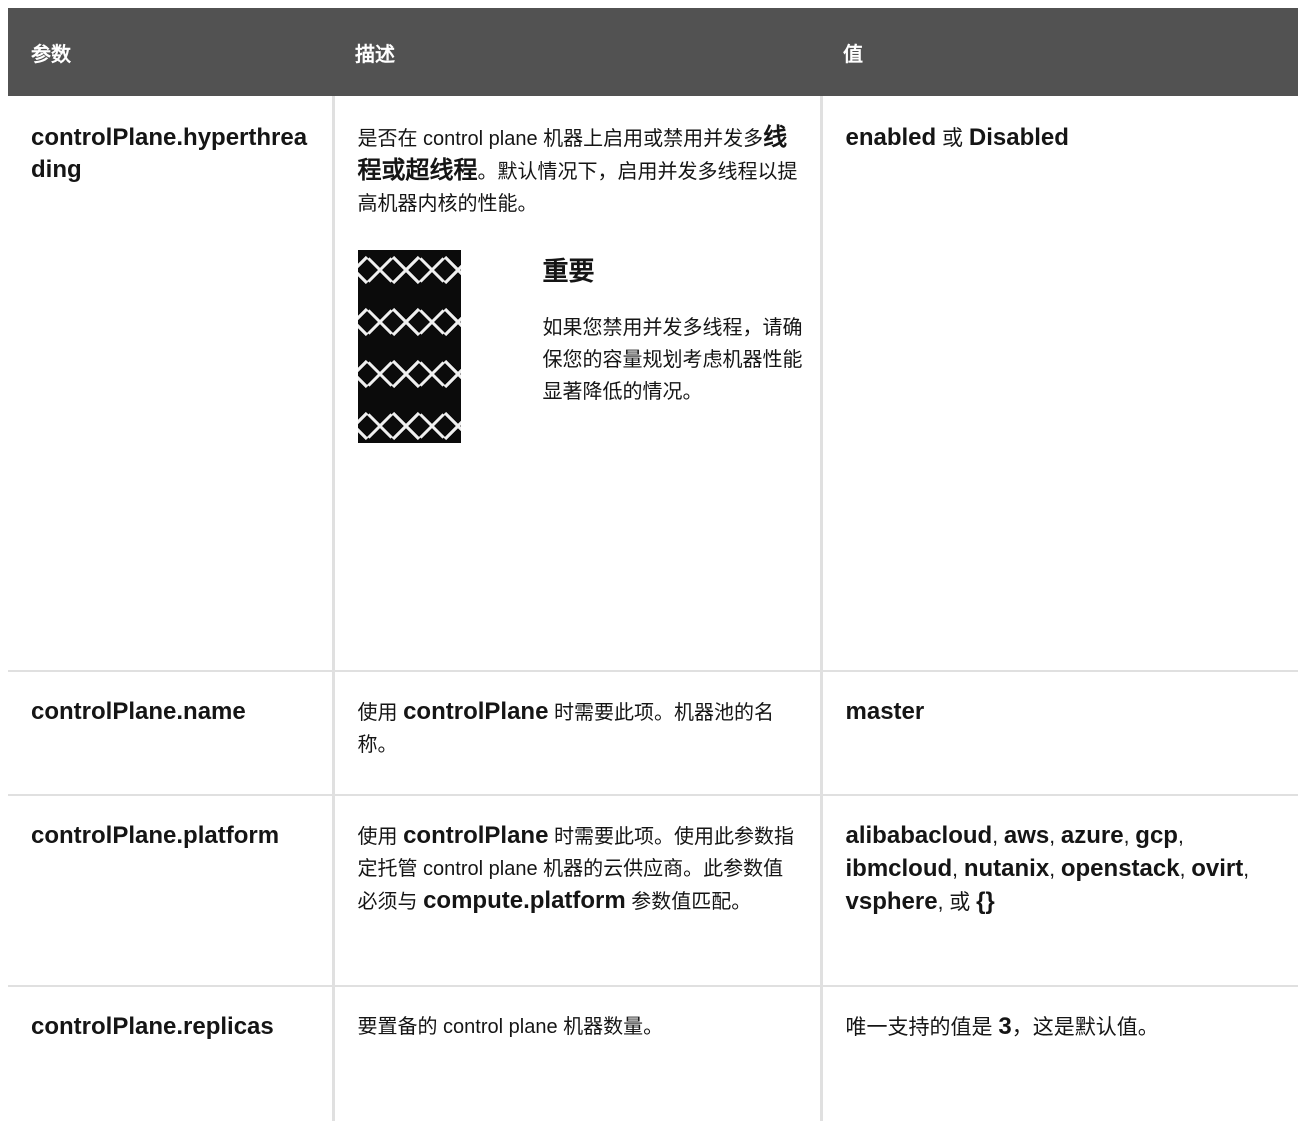  I want to click on value-separator: 或, so click(952, 138).